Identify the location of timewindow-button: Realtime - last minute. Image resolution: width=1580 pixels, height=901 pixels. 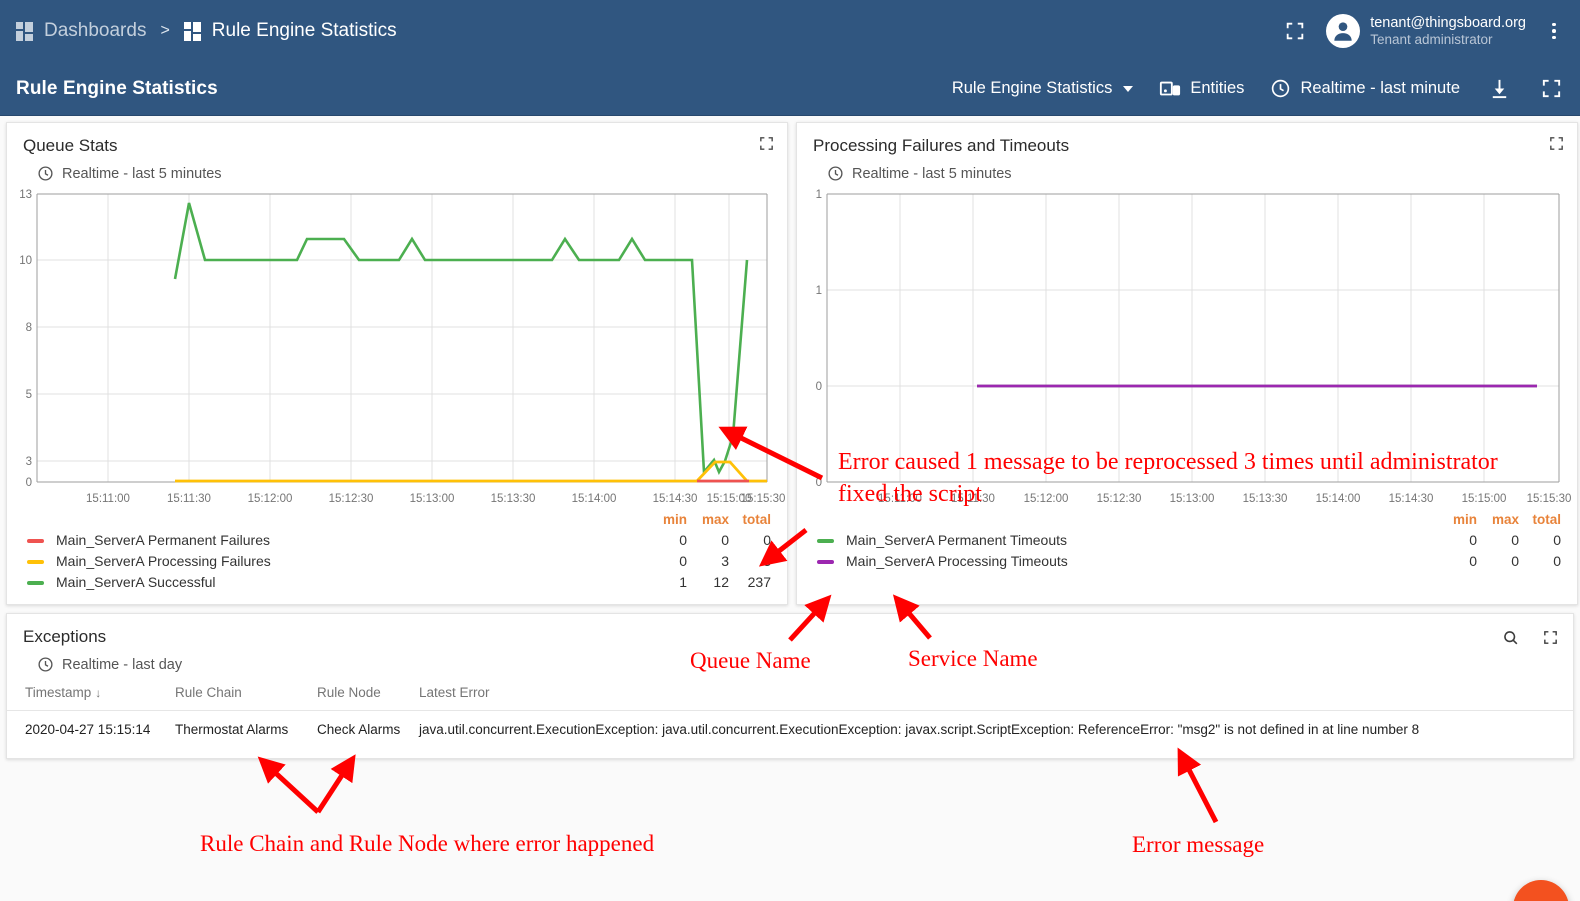
(1365, 88).